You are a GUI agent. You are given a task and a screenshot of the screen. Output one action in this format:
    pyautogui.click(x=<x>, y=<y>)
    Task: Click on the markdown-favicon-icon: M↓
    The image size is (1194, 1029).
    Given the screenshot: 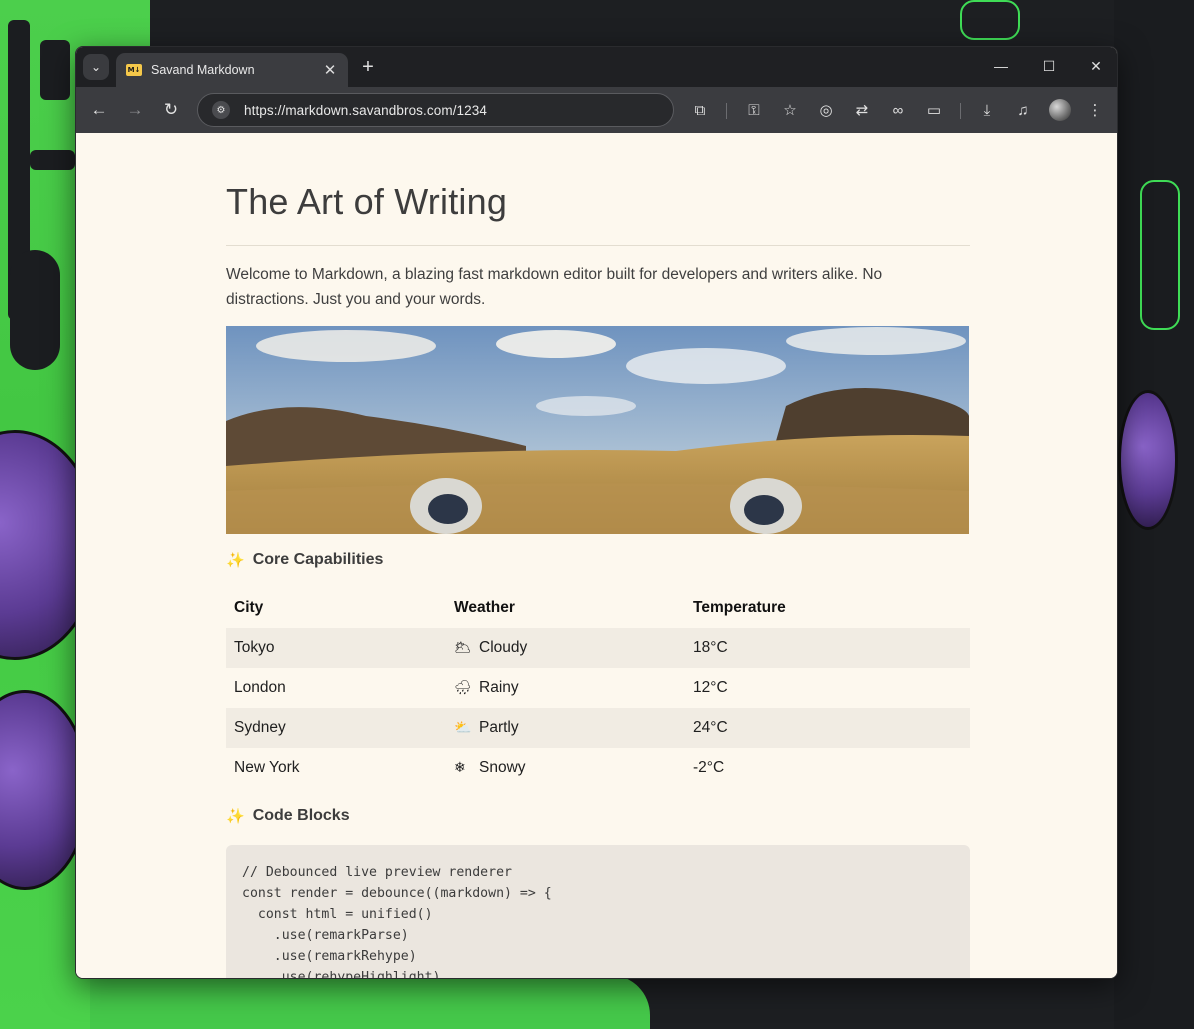 What is the action you would take?
    pyautogui.click(x=134, y=70)
    